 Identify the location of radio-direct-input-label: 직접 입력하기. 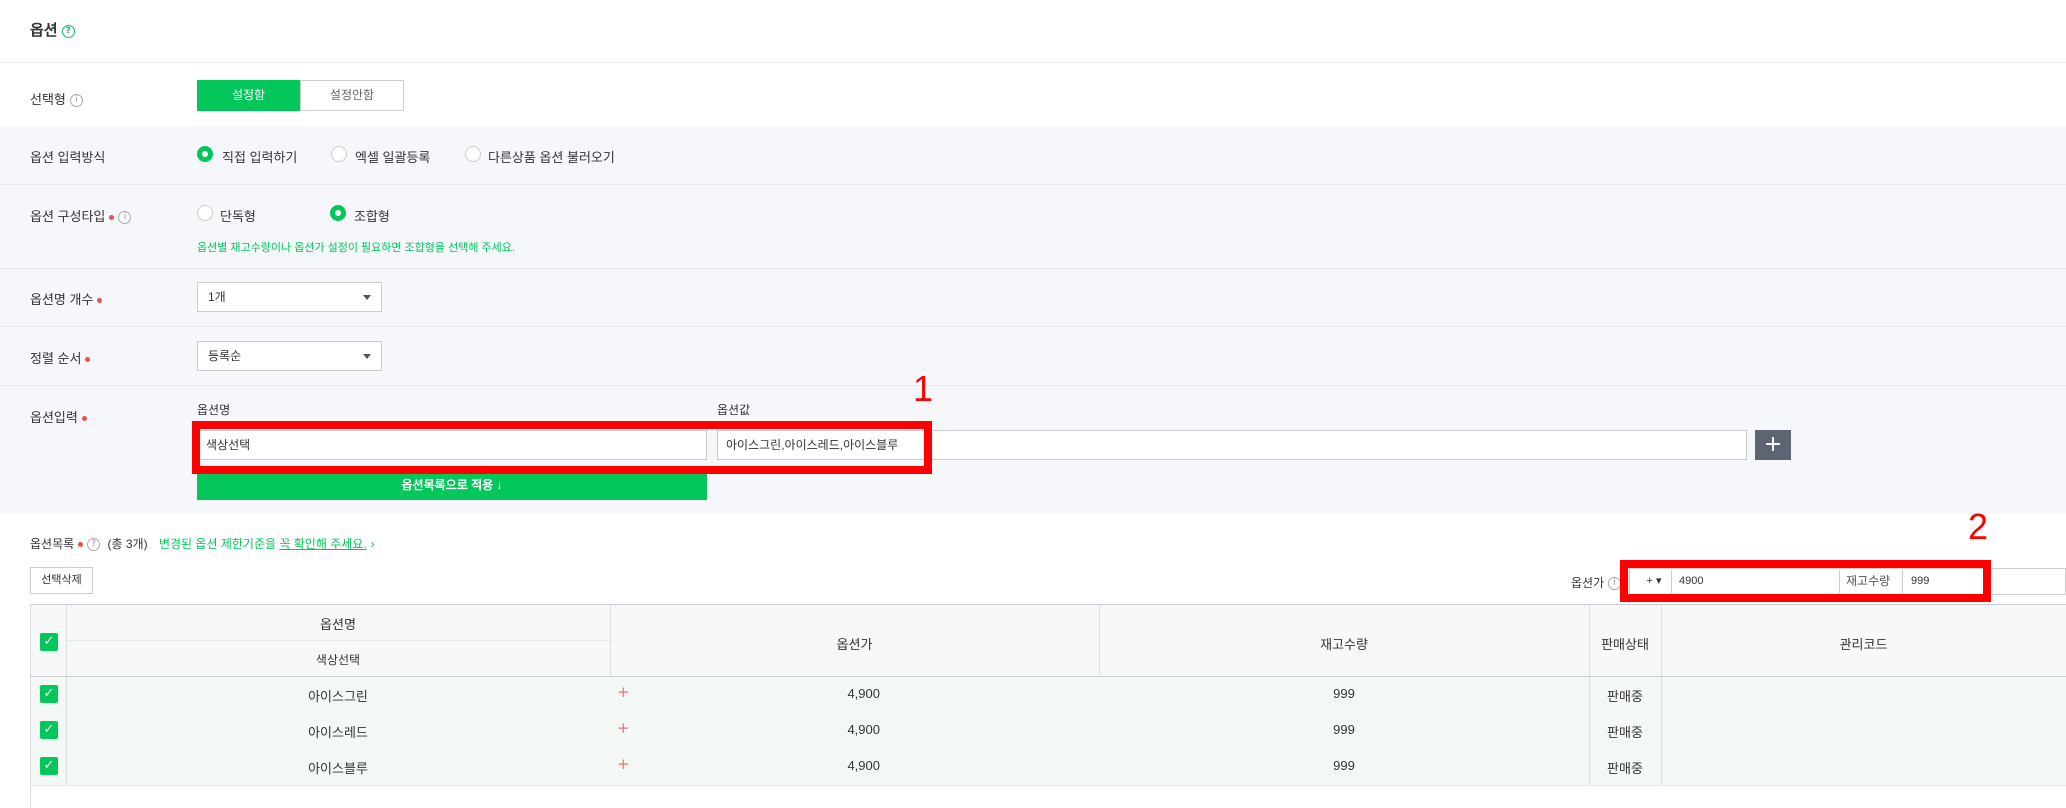
(259, 156).